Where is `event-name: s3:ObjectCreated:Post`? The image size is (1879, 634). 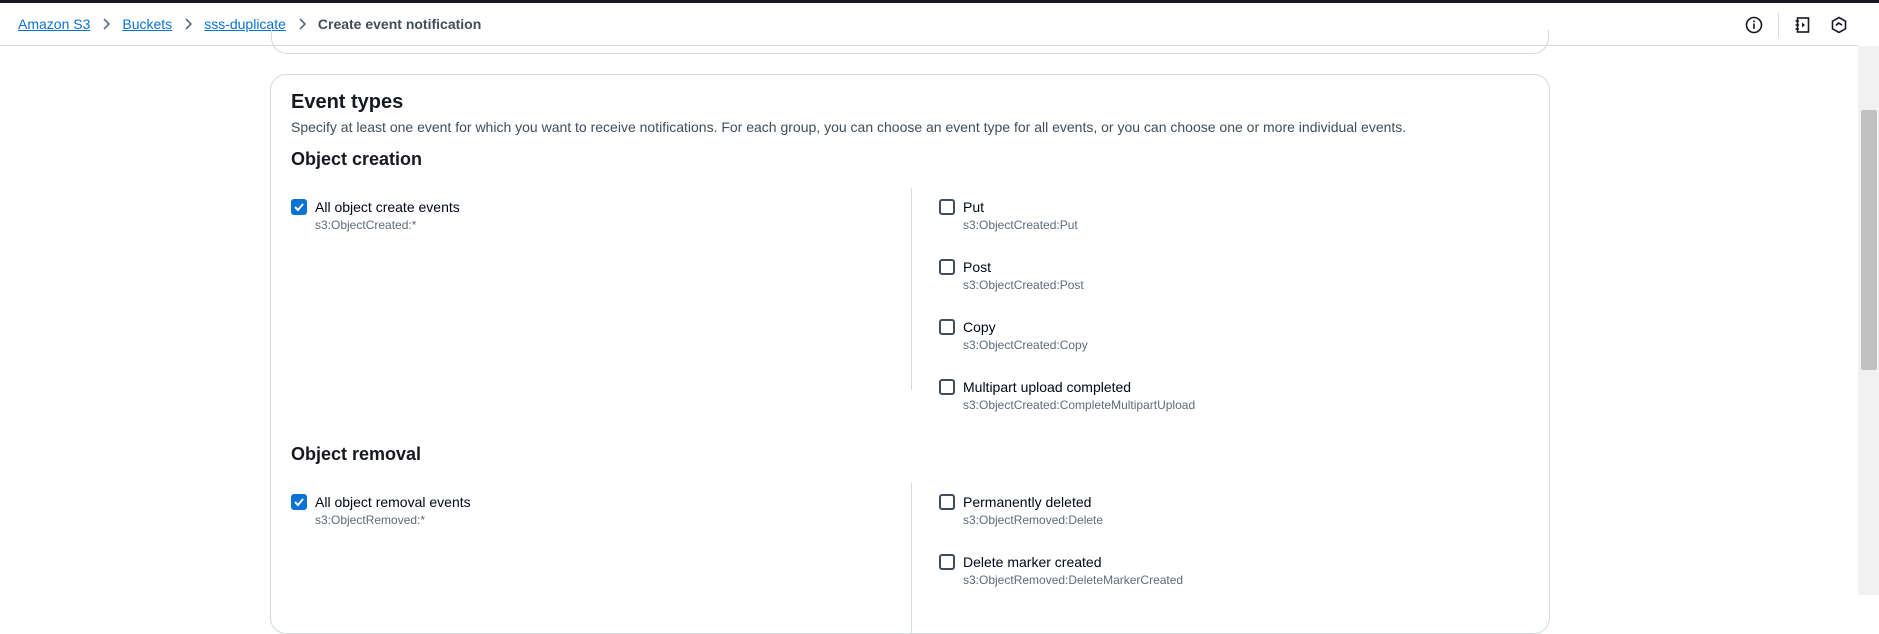 event-name: s3:ObjectCreated:Post is located at coordinates (1023, 285).